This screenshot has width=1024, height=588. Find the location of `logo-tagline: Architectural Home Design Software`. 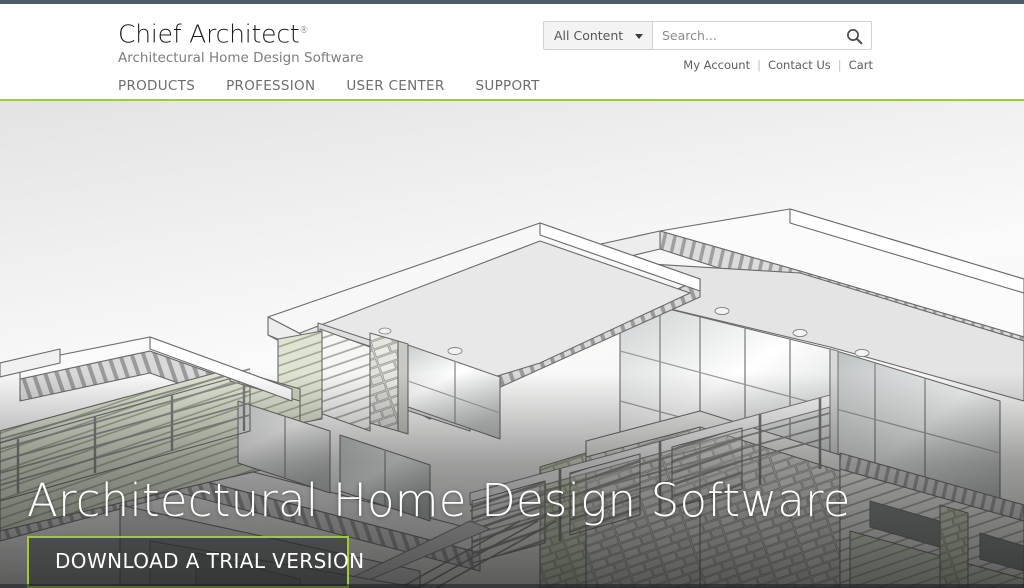

logo-tagline: Architectural Home Design Software is located at coordinates (241, 58).